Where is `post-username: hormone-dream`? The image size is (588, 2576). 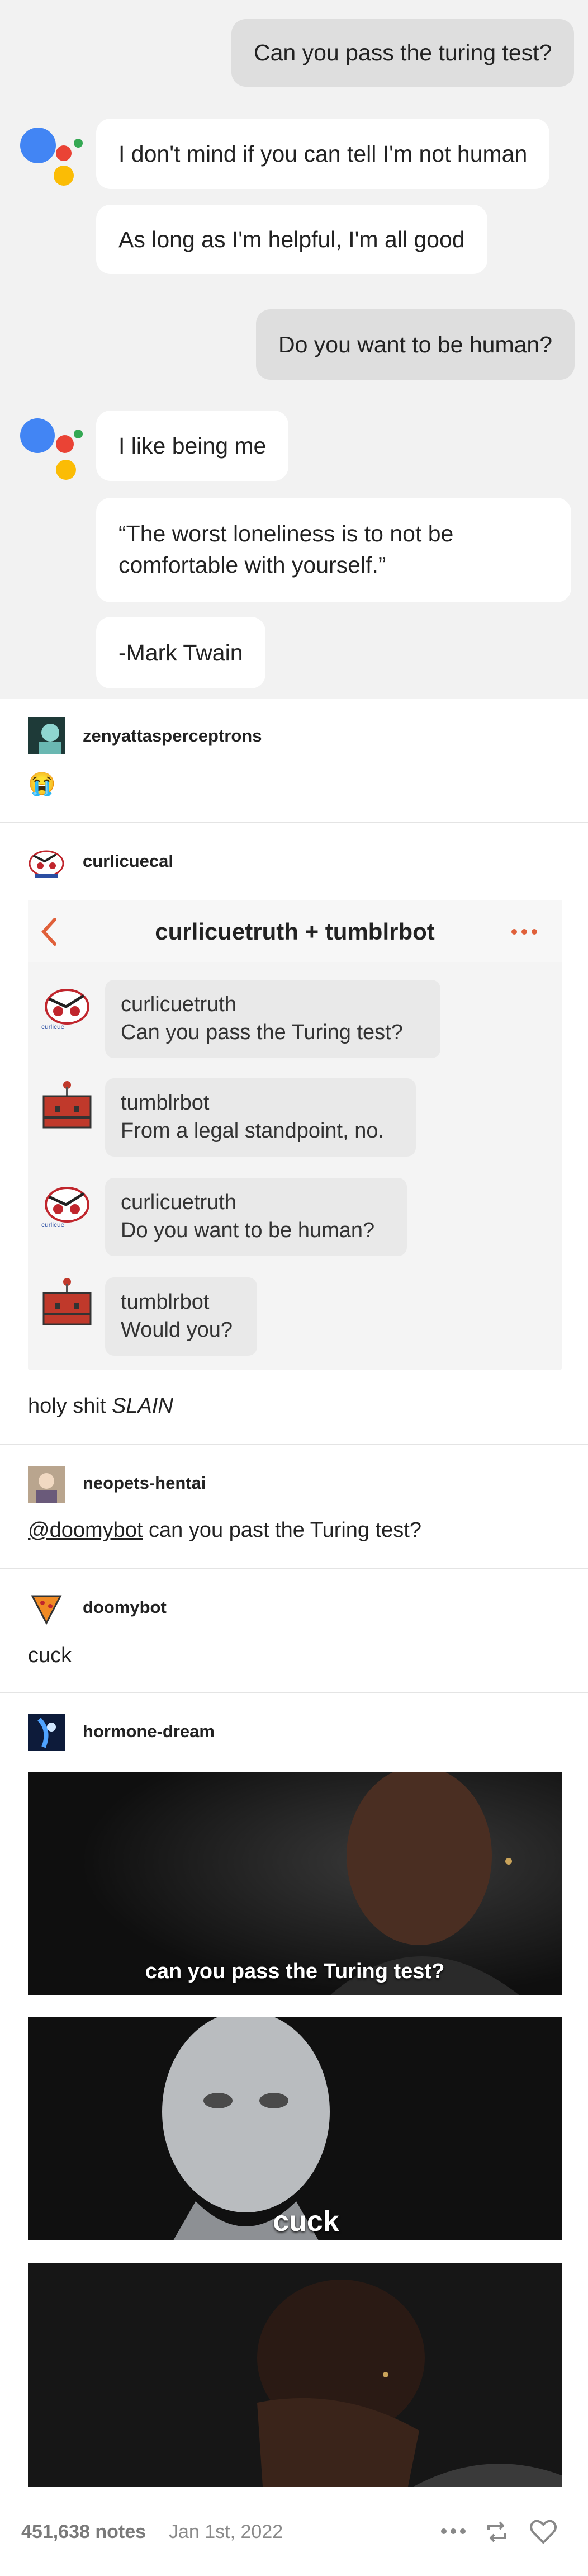
post-username: hormone-dream is located at coordinates (149, 1731).